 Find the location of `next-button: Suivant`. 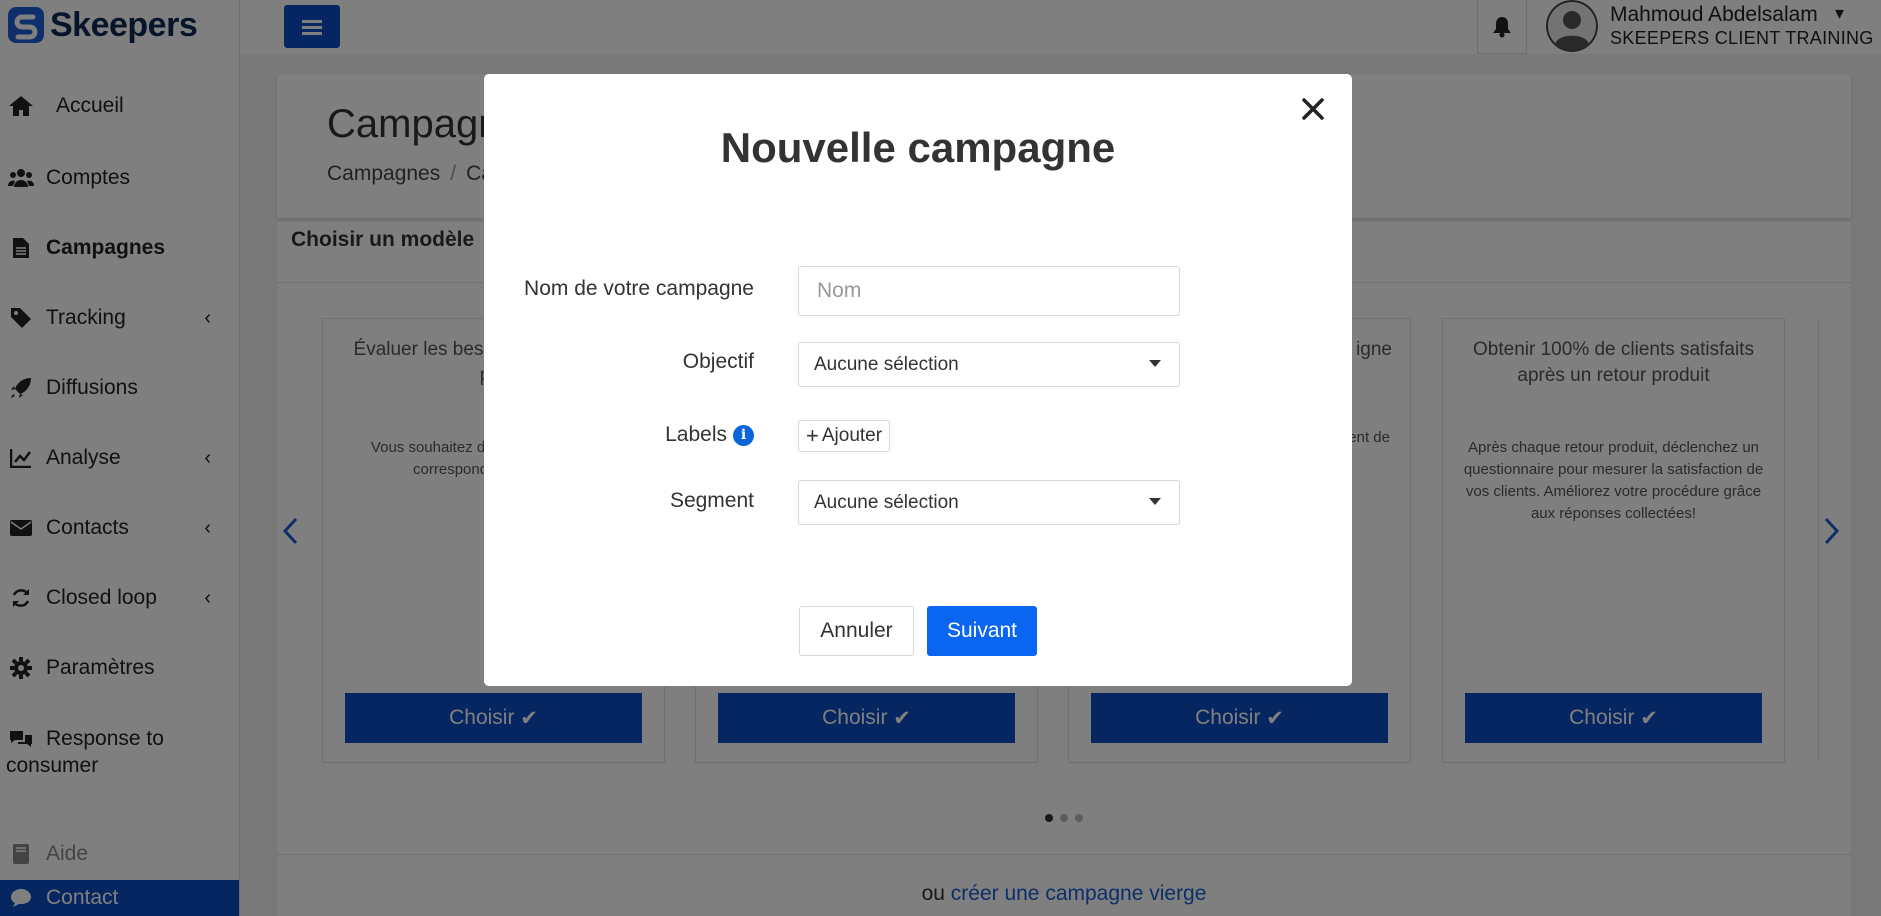

next-button: Suivant is located at coordinates (982, 631).